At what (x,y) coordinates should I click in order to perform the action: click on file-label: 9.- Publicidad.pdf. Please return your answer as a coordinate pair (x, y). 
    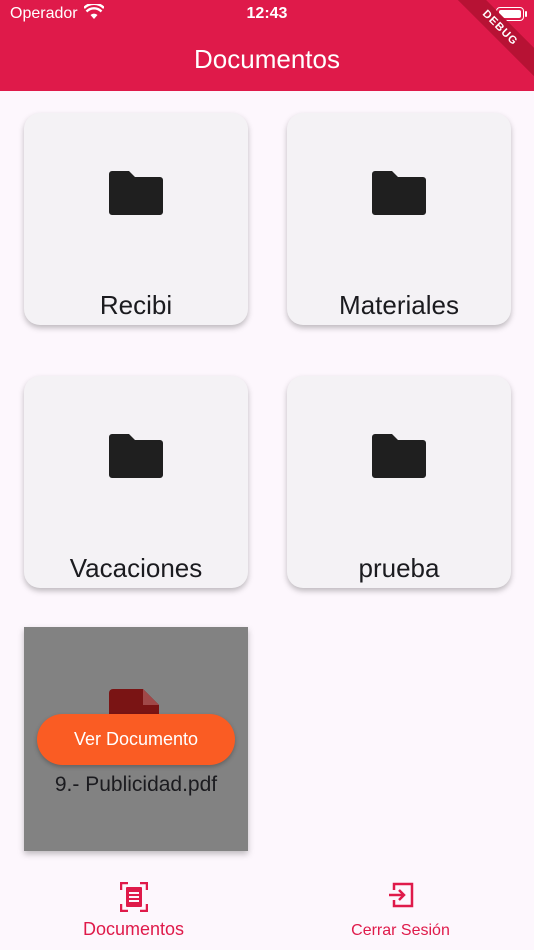
    Looking at the image, I should click on (136, 784).